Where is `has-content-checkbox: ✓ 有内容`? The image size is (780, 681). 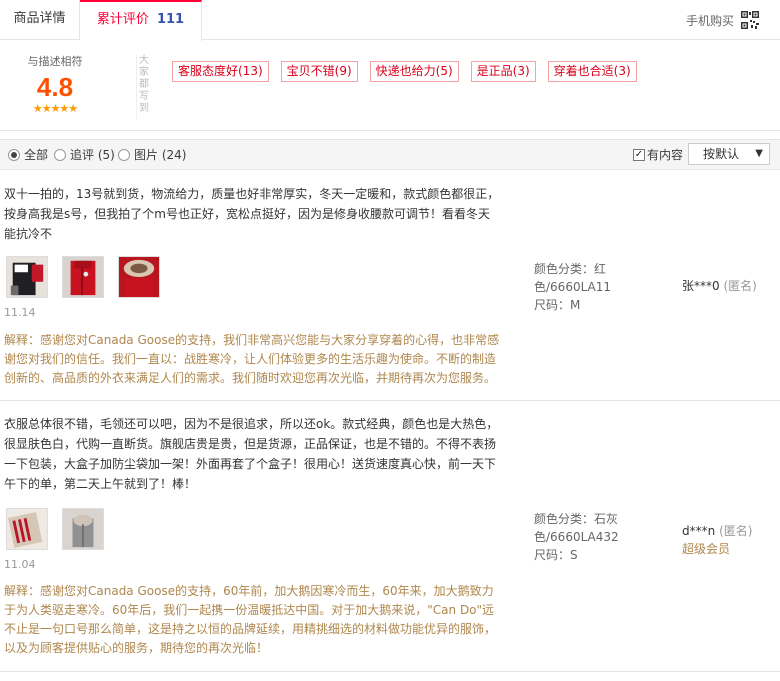 has-content-checkbox: ✓ 有内容 is located at coordinates (658, 154).